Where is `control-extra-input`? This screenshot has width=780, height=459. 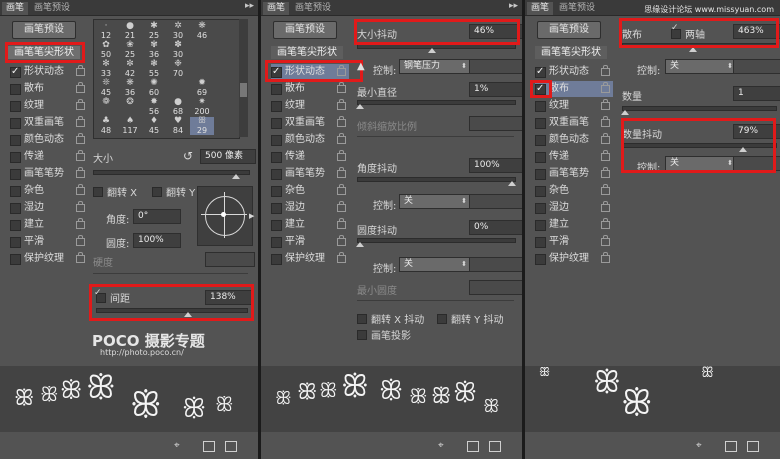
control-extra-input is located at coordinates (756, 66).